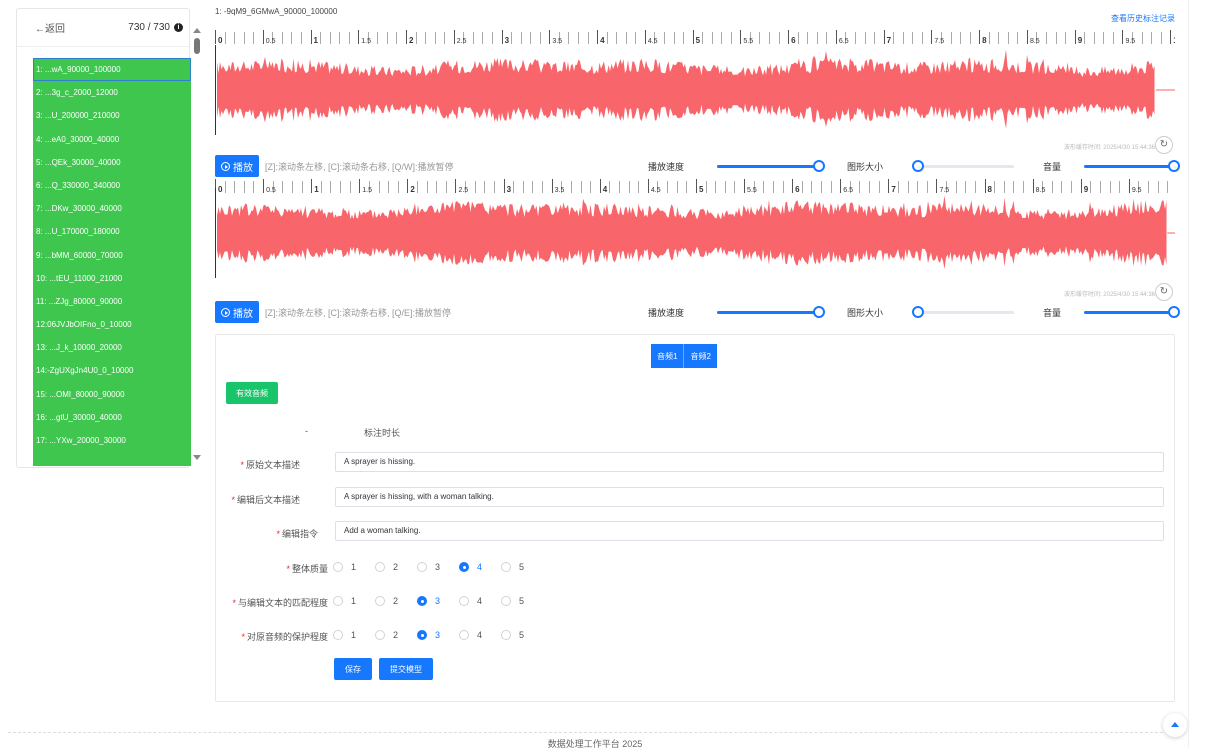 This screenshot has width=1205, height=748. Describe the element at coordinates (197, 245) in the screenshot. I see `sidebar-scrollbar` at that location.